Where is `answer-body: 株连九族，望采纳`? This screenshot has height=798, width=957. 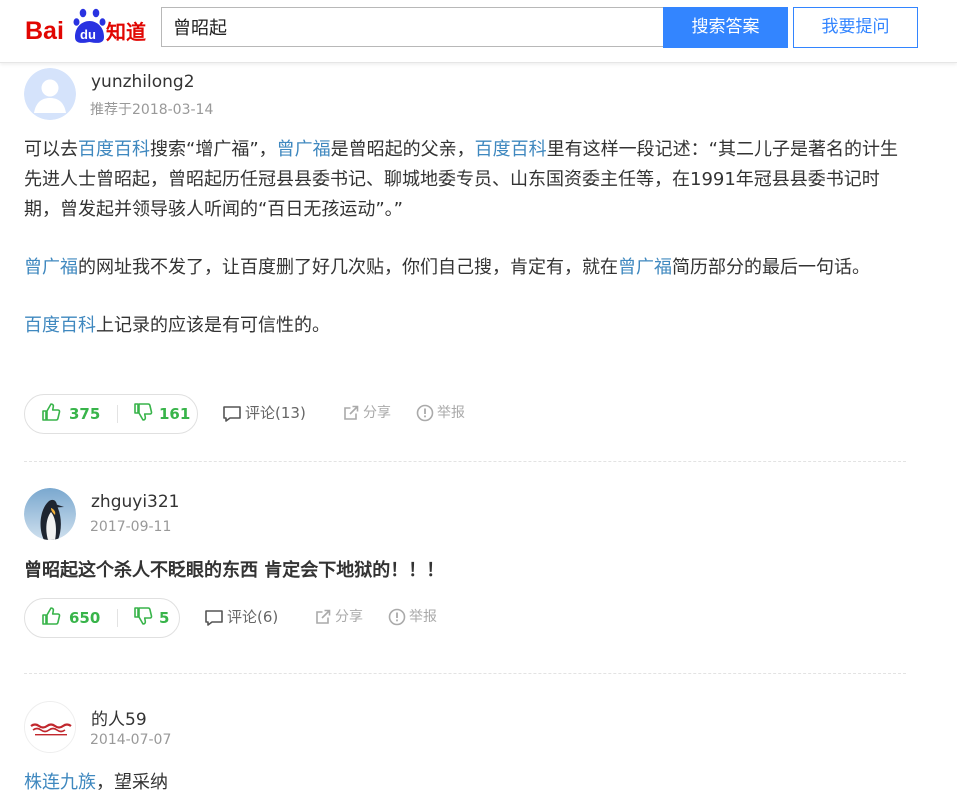 answer-body: 株连九族，望采纳 is located at coordinates (465, 783).